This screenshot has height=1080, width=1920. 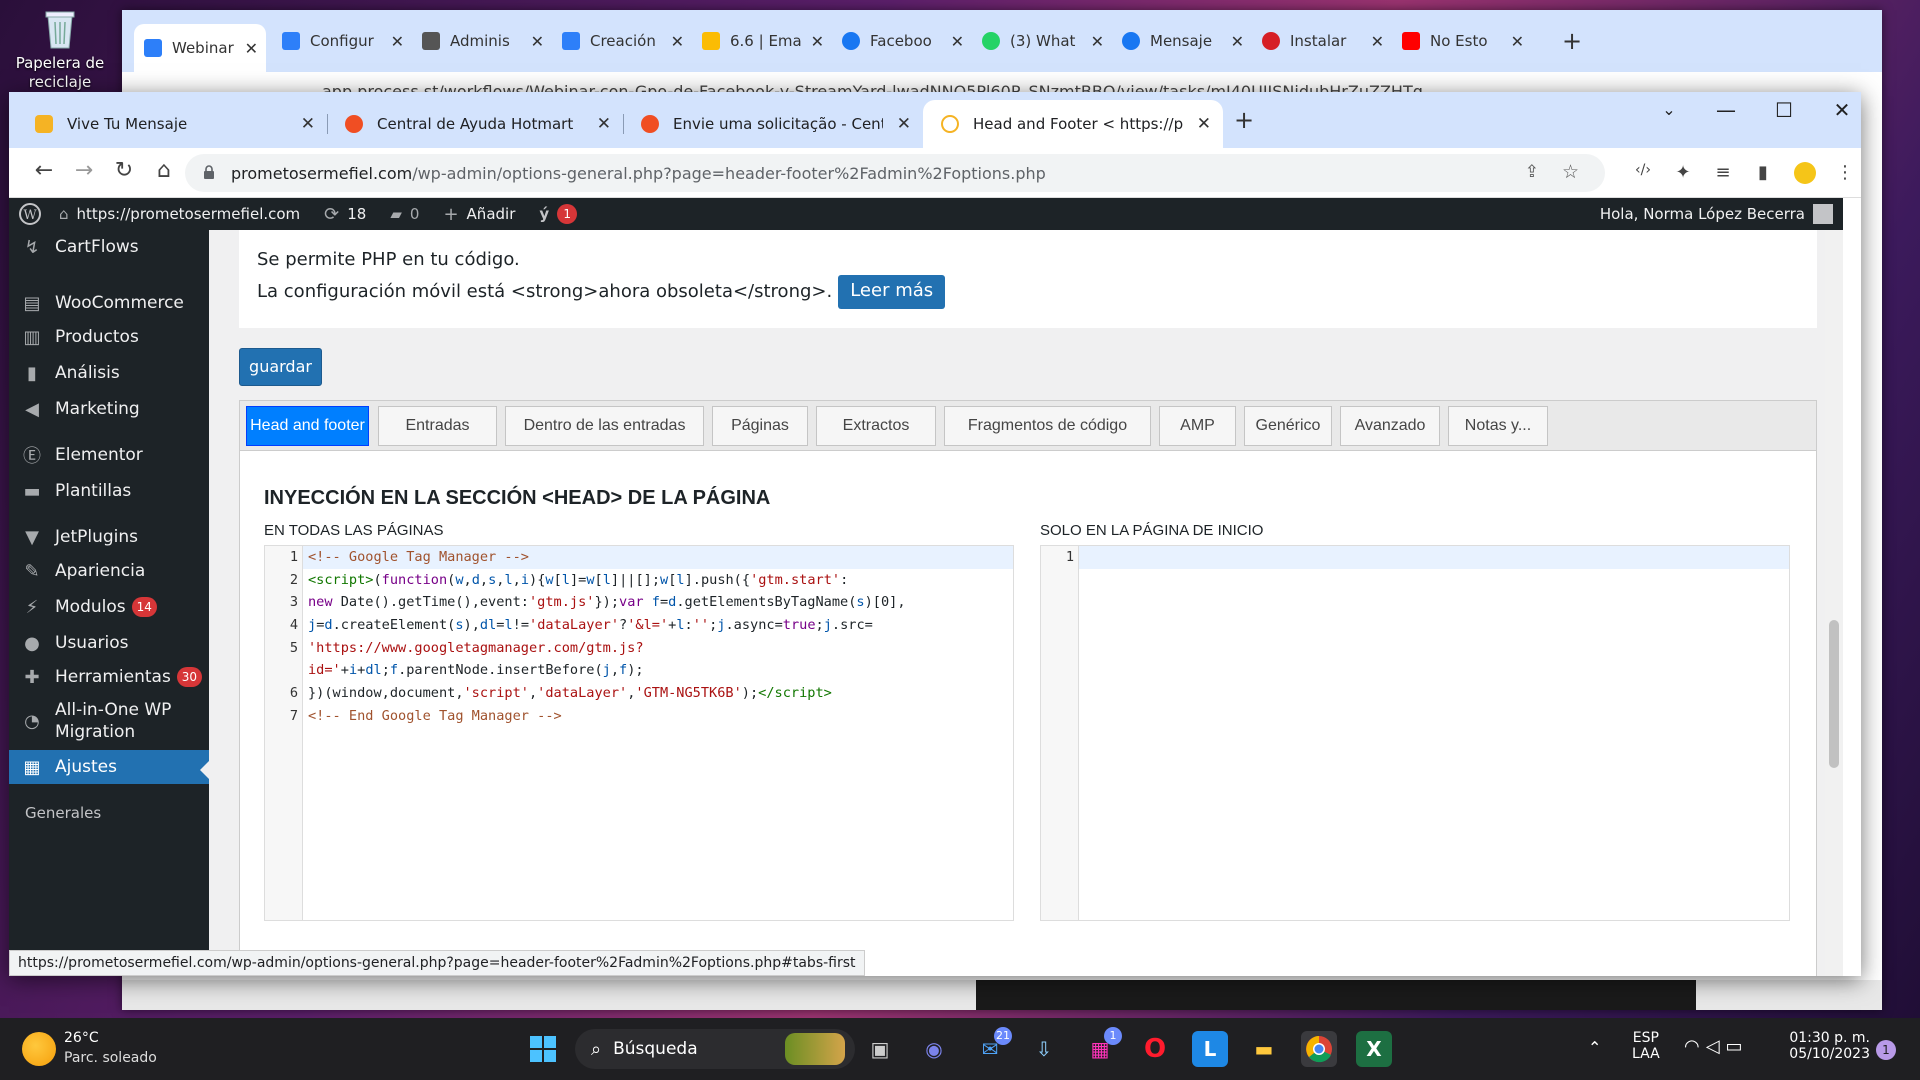 I want to click on bg-tab: Creación ✕, so click(x=627, y=41).